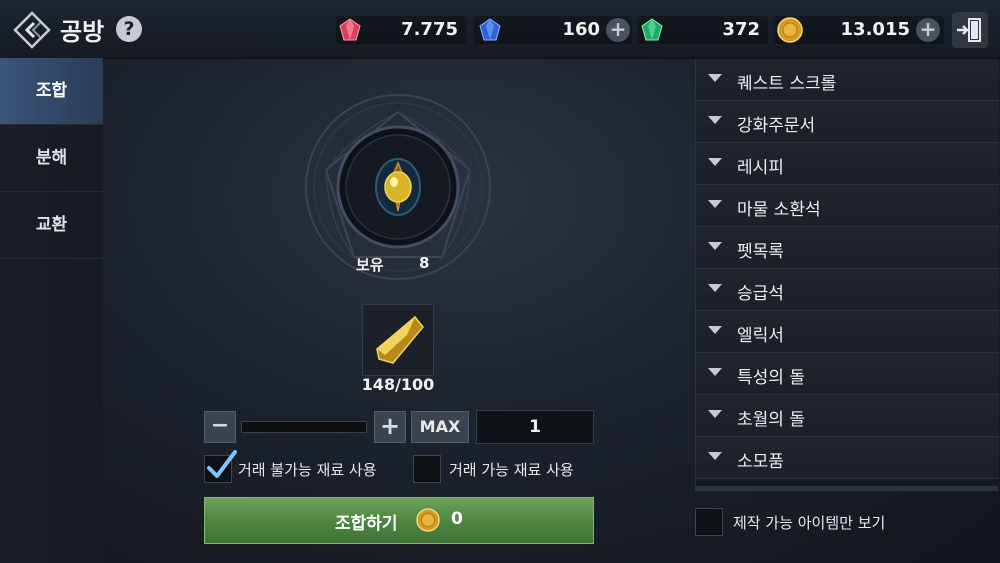 This screenshot has height=563, width=1000. Describe the element at coordinates (51, 225) in the screenshot. I see `tab-exchange: 교환` at that location.